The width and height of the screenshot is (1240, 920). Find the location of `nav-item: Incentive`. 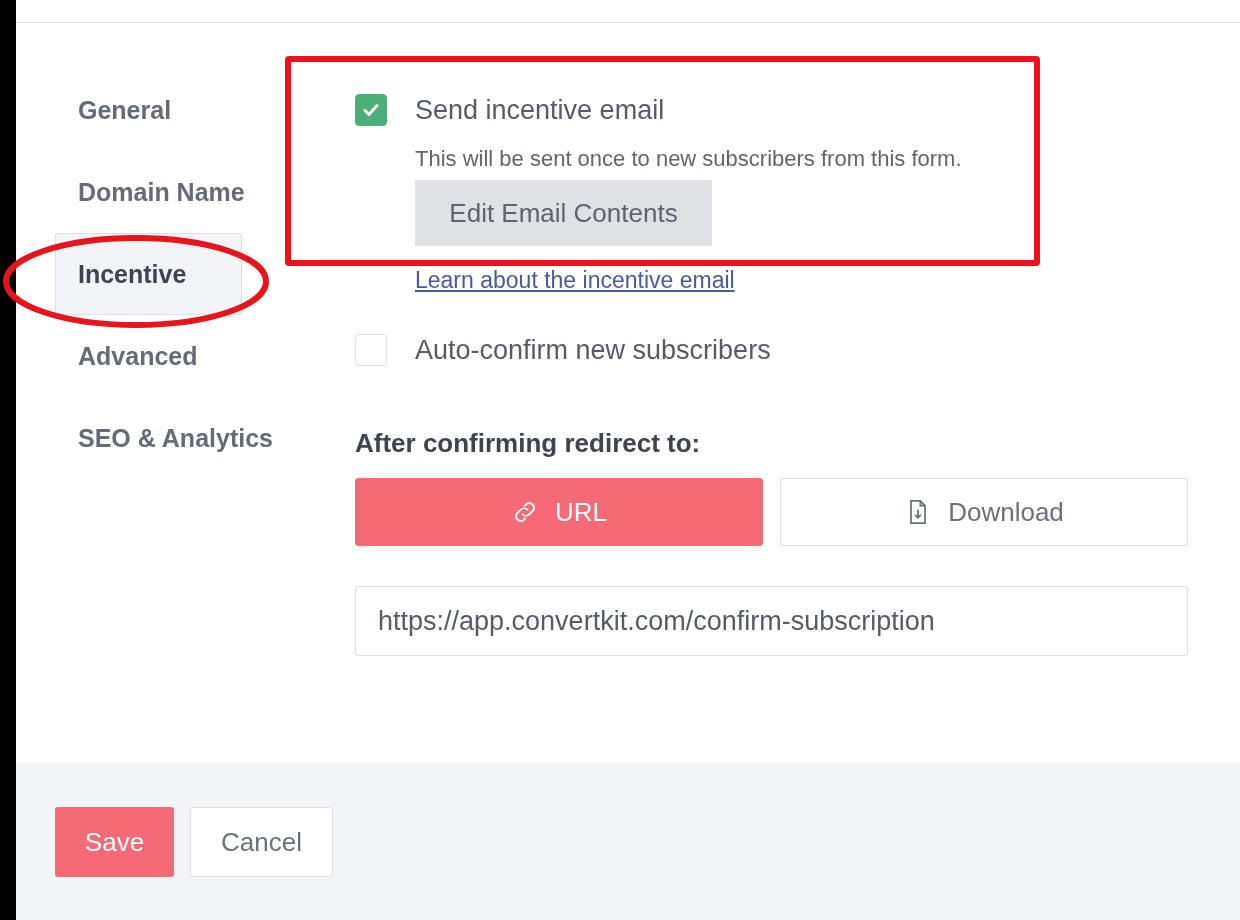

nav-item: Incentive is located at coordinates (148, 274).